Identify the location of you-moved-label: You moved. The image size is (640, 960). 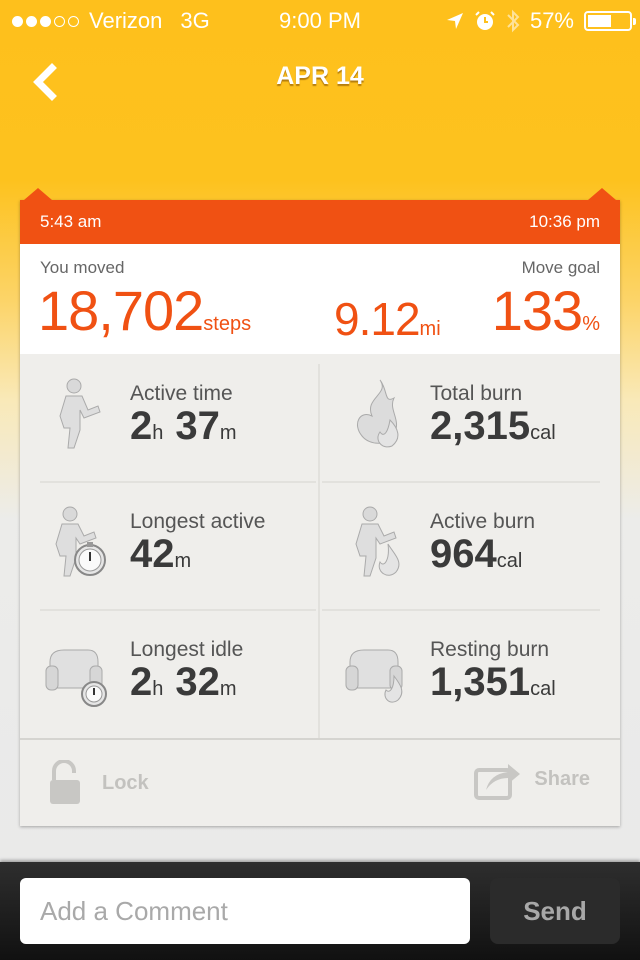
(82, 267).